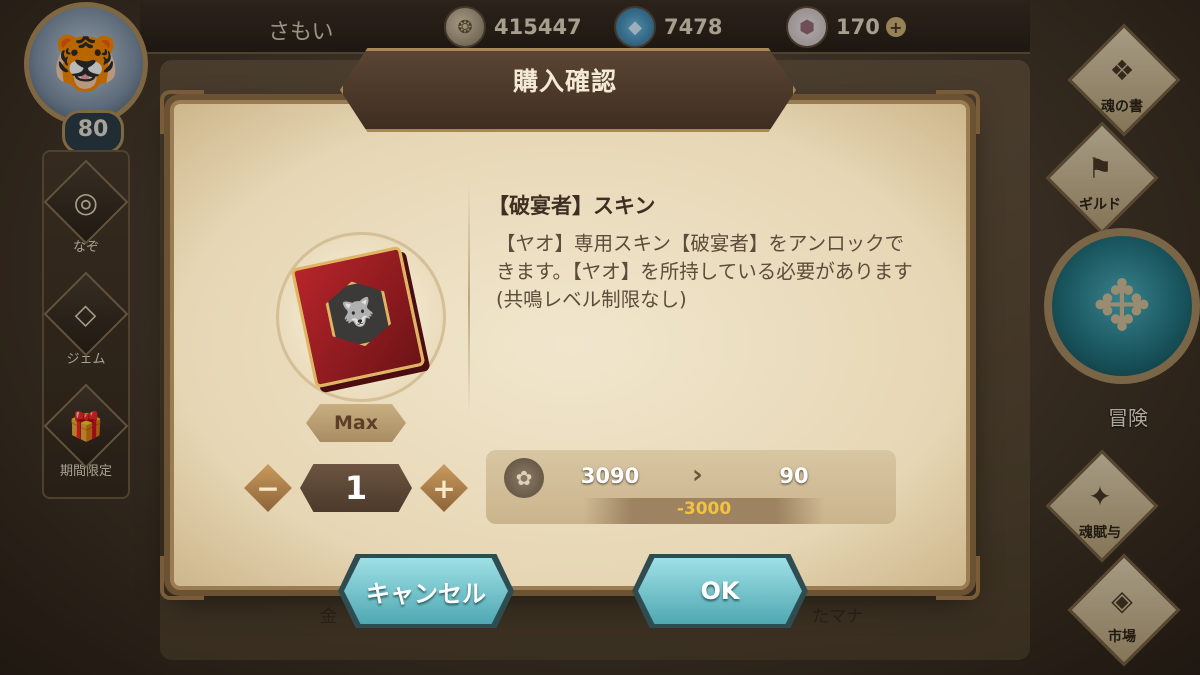 Image resolution: width=1200 pixels, height=675 pixels. I want to click on dialog-title: 購入確認, so click(564, 81).